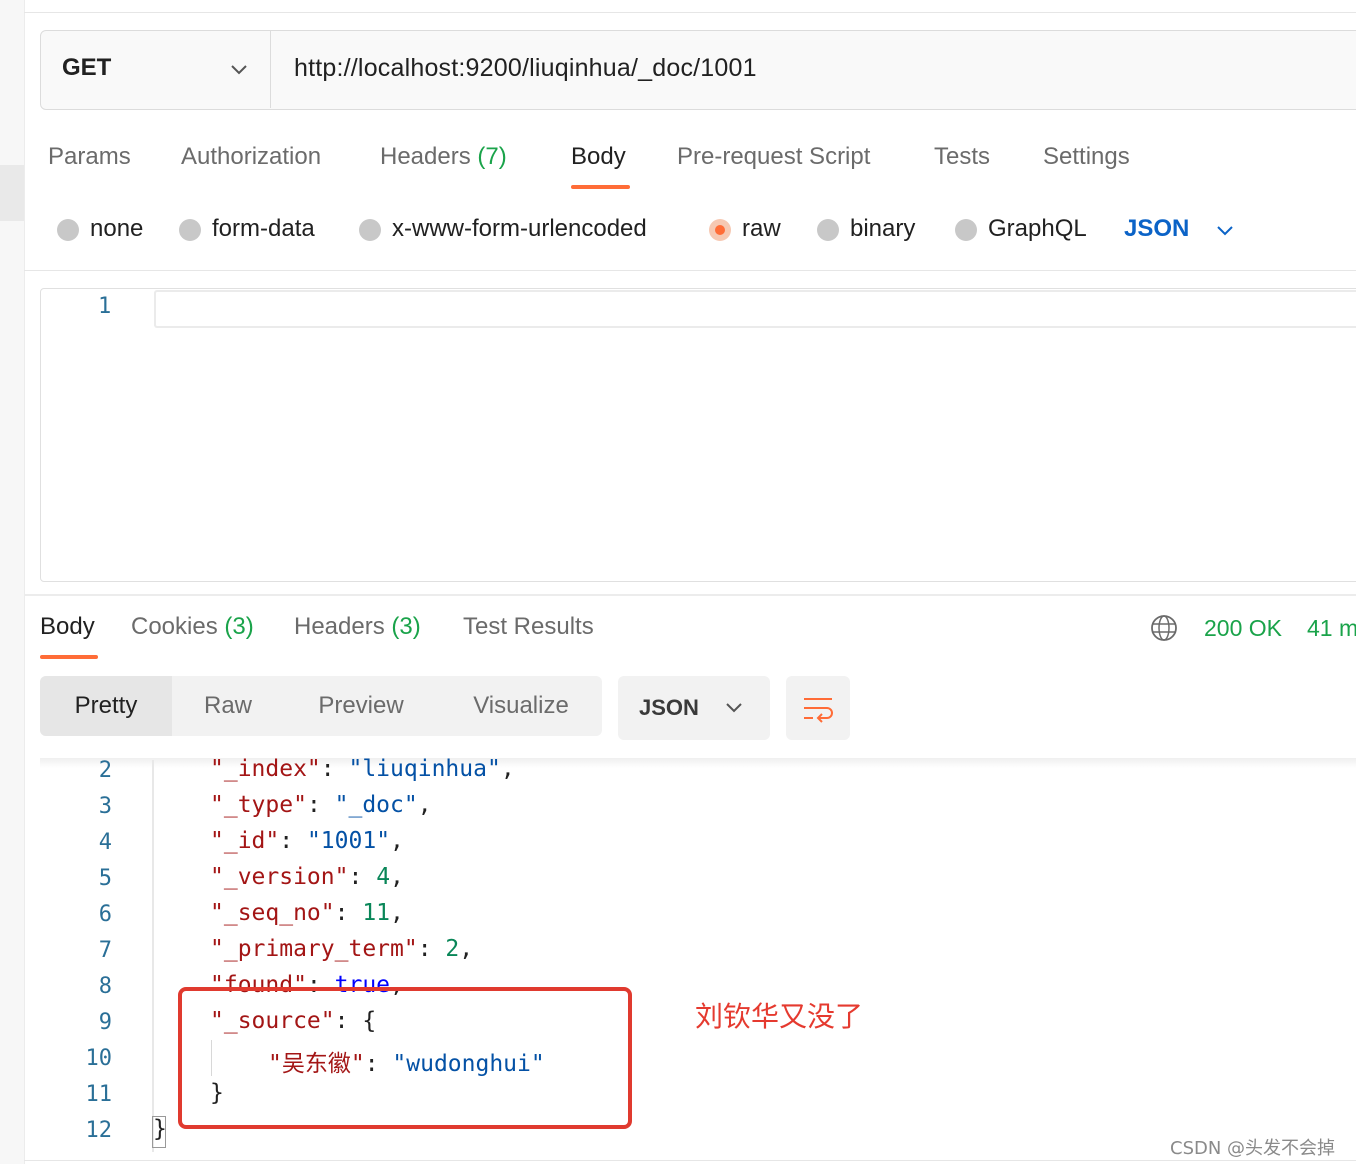  Describe the element at coordinates (228, 706) in the screenshot. I see `view-raw-button: Raw` at that location.